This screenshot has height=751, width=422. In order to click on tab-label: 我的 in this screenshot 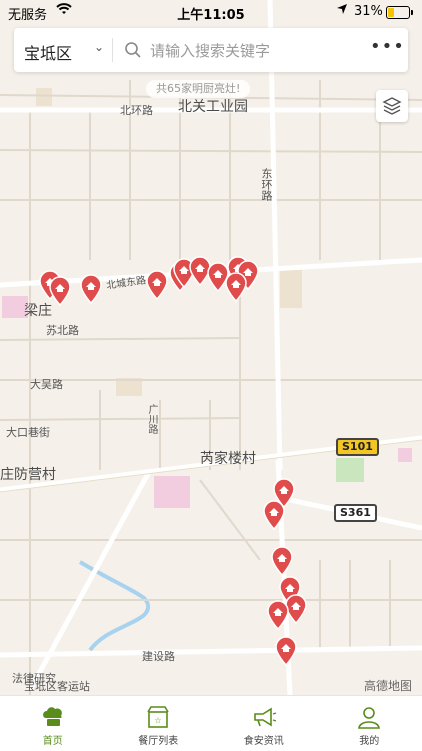, I will do `click(369, 739)`.